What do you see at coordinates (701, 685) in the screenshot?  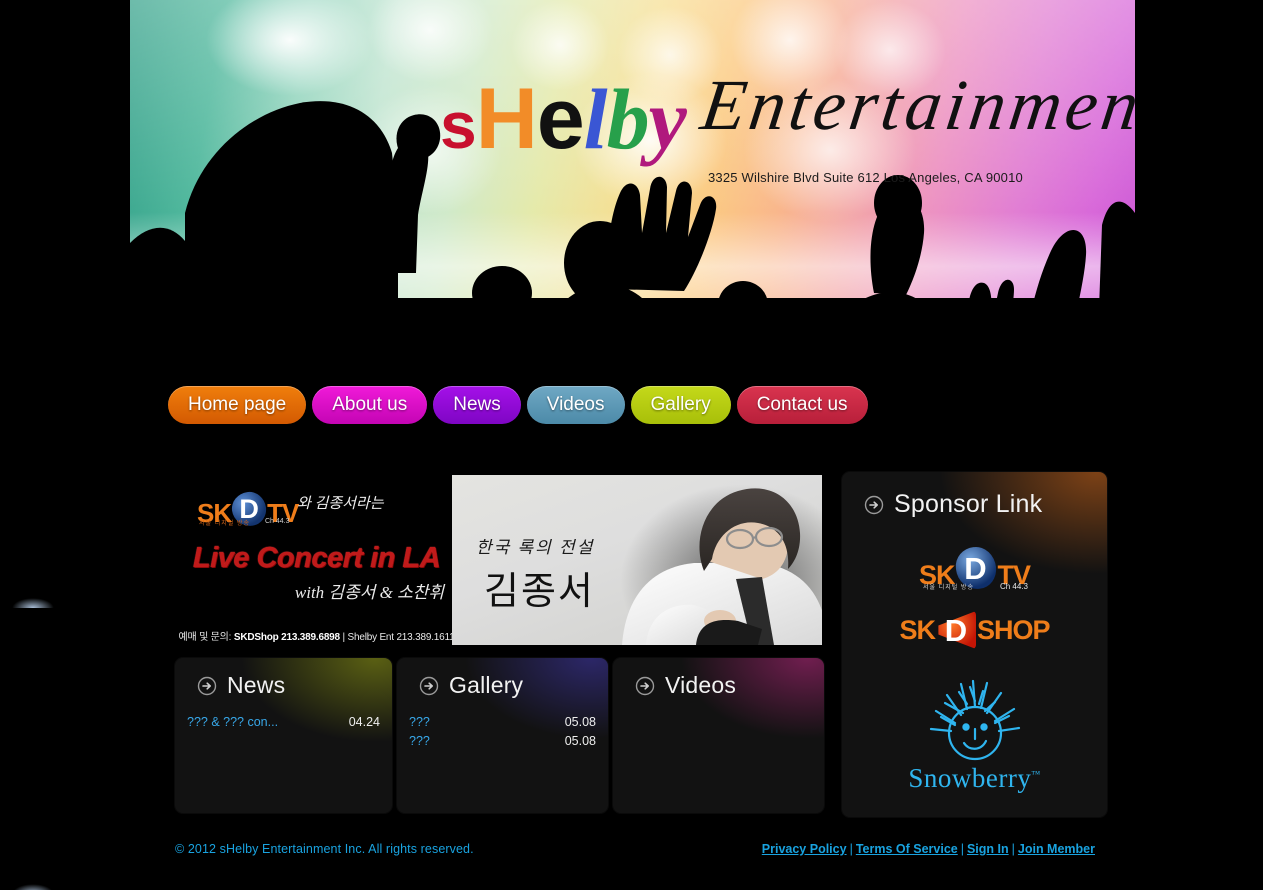 I see `videos-panel-title: Videos` at bounding box center [701, 685].